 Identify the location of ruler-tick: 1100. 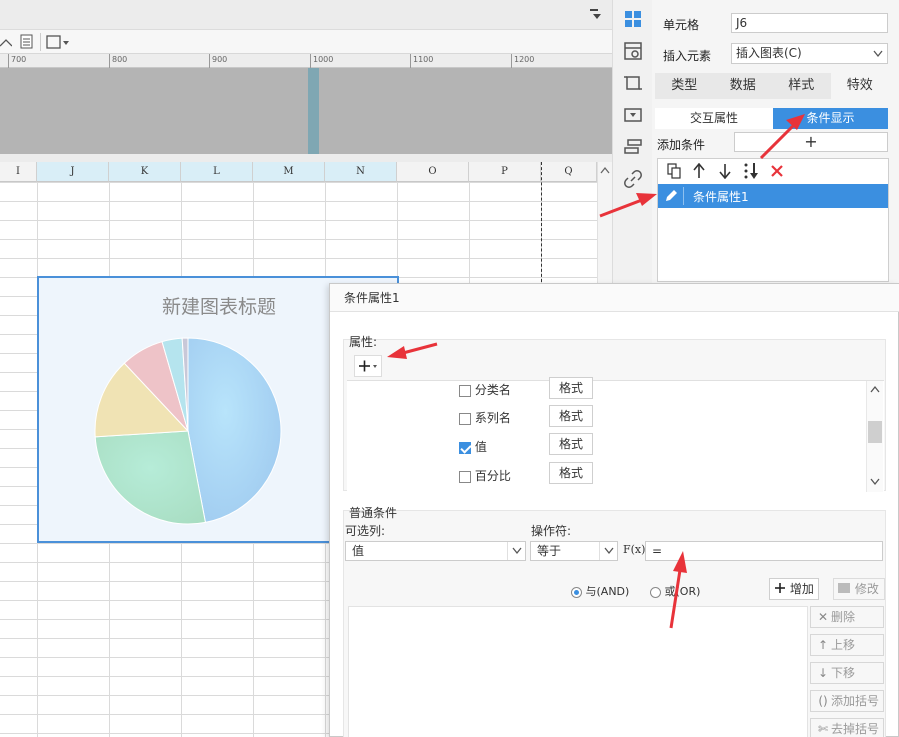
(421, 61).